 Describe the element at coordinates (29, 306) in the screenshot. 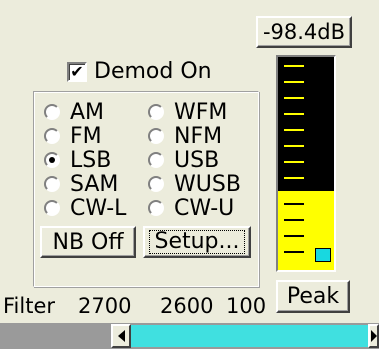

I see `filter-label: Filter` at that location.